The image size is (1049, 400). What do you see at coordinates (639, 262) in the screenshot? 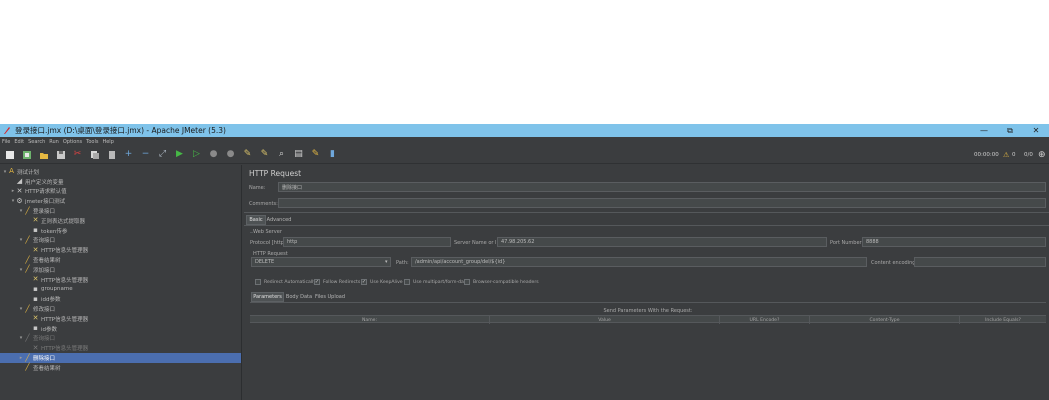
I see `path-field: /admin/api/account_group/del/${id}` at bounding box center [639, 262].